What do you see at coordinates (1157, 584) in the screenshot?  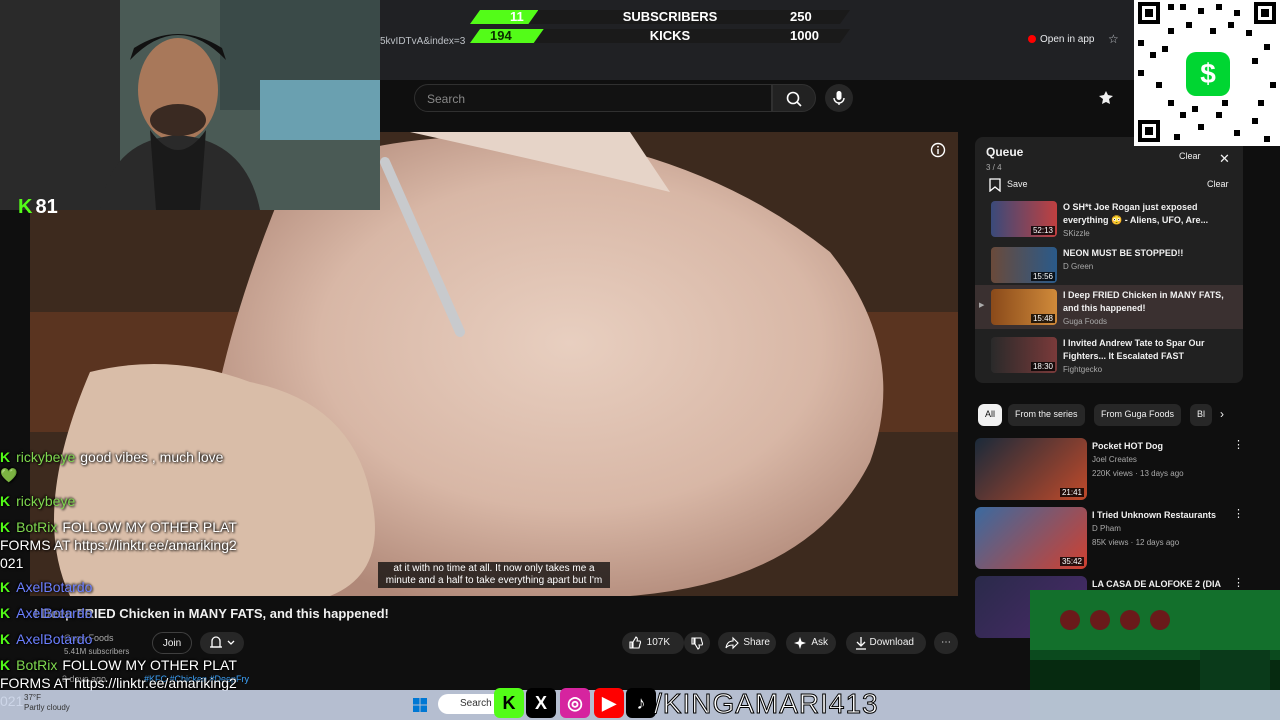 I see `recommended-video-title: LA CASA DE ALOFOKE 2 (DIA` at bounding box center [1157, 584].